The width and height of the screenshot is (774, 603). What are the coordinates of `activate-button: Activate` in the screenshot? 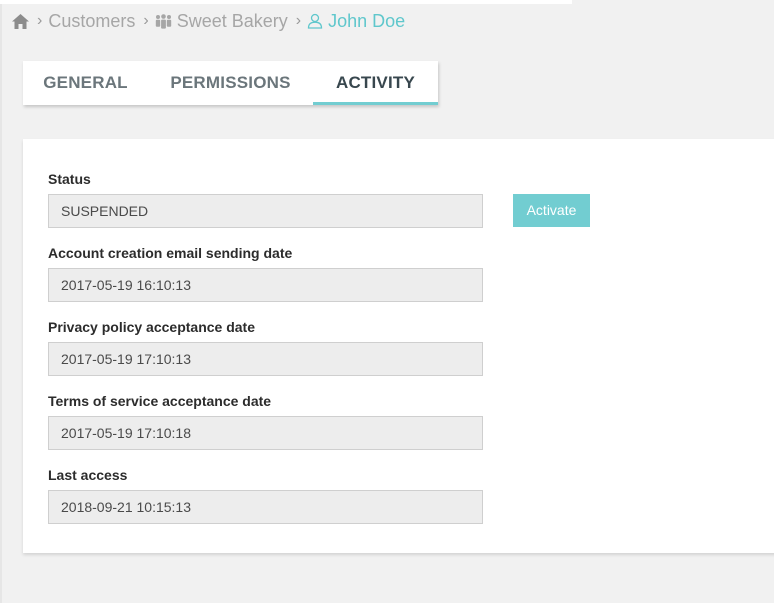 It's located at (551, 210).